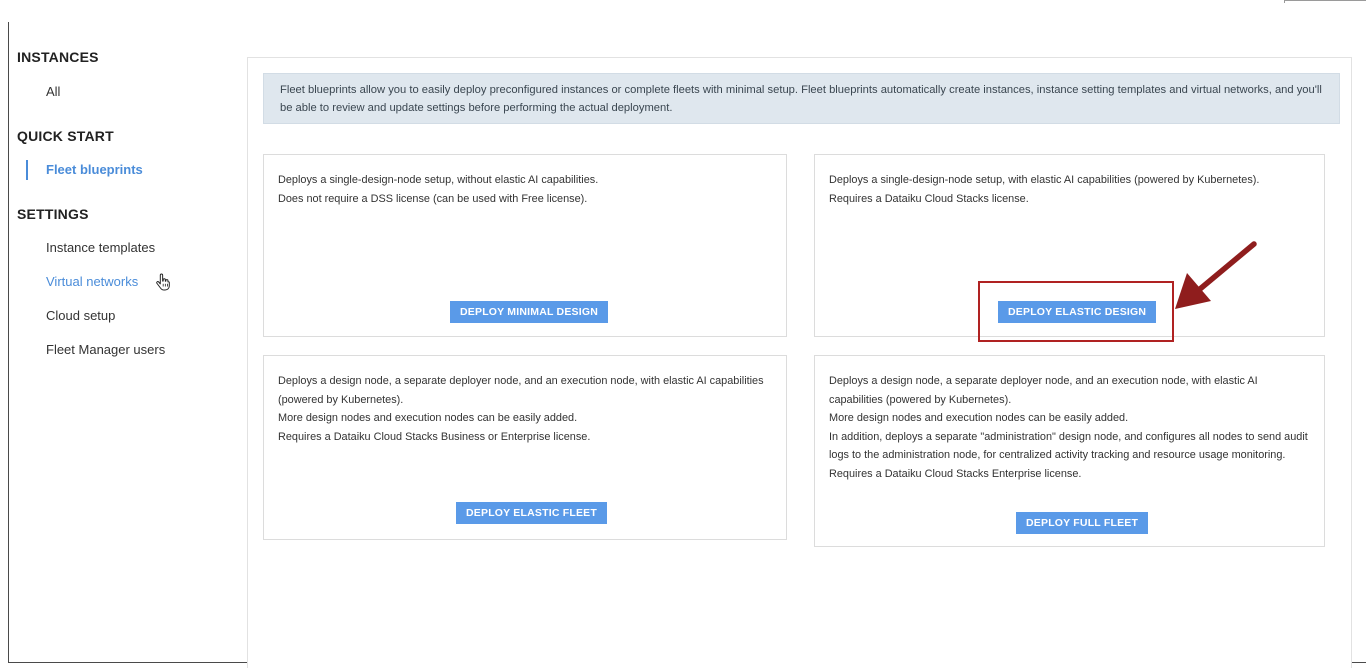 The width and height of the screenshot is (1366, 668). What do you see at coordinates (65, 136) in the screenshot?
I see `sidebar-section-title: QUICK START` at bounding box center [65, 136].